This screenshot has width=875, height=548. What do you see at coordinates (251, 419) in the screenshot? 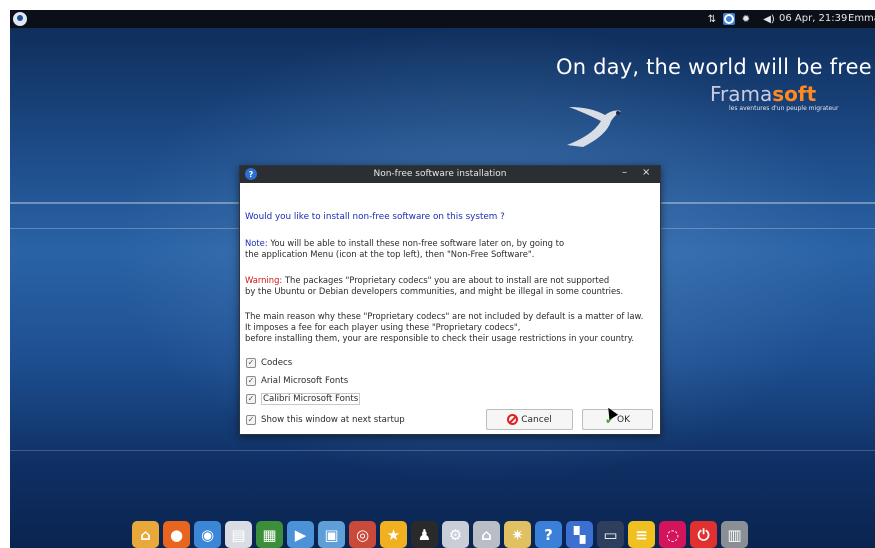
I see `show-at-startup-checkbox: ✓` at bounding box center [251, 419].